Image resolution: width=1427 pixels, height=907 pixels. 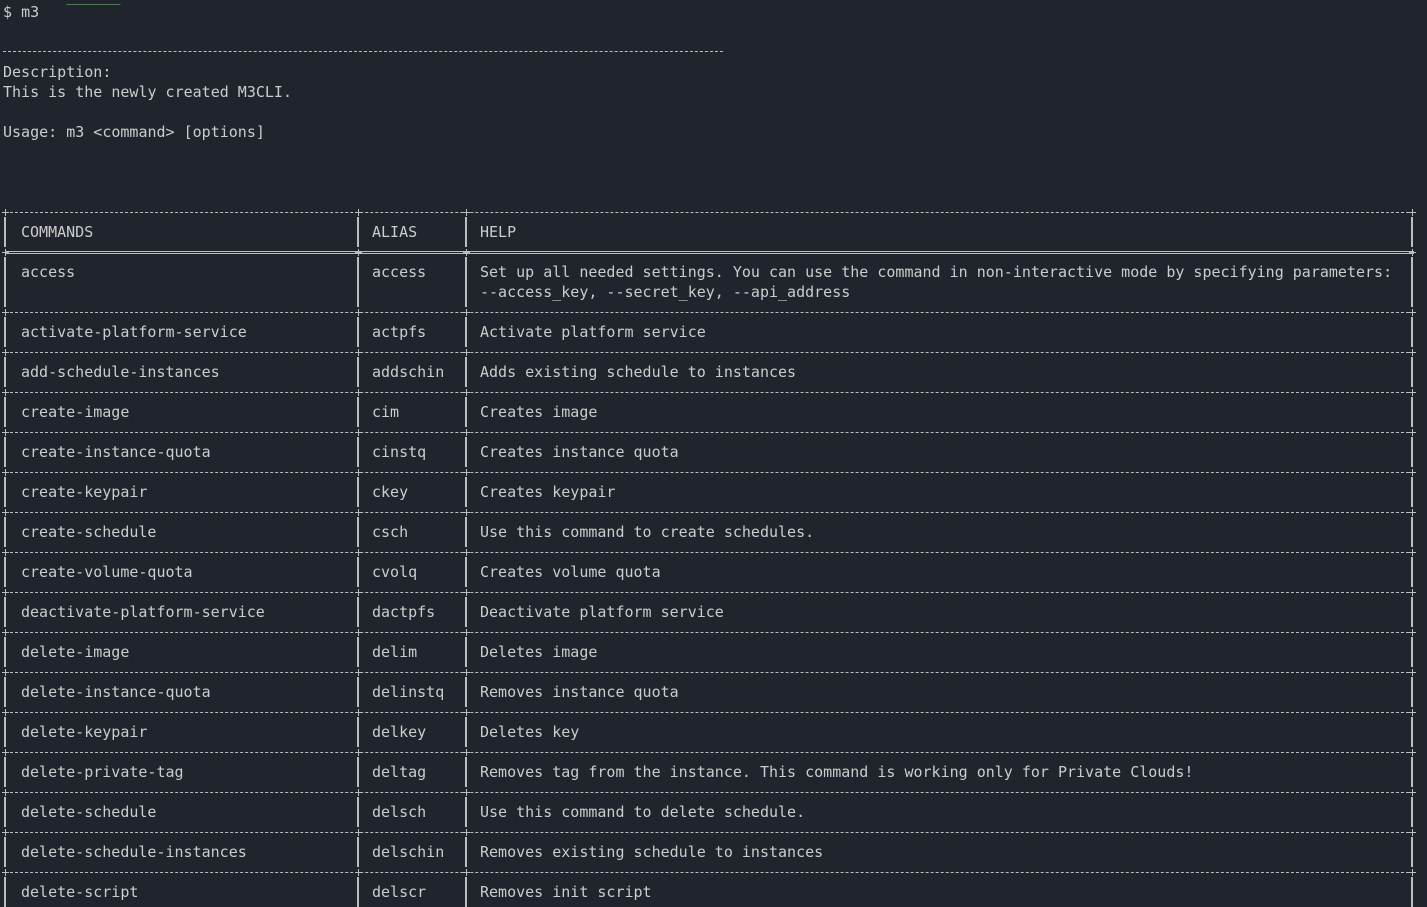 What do you see at coordinates (408, 692) in the screenshot?
I see `command-alias: delinstq` at bounding box center [408, 692].